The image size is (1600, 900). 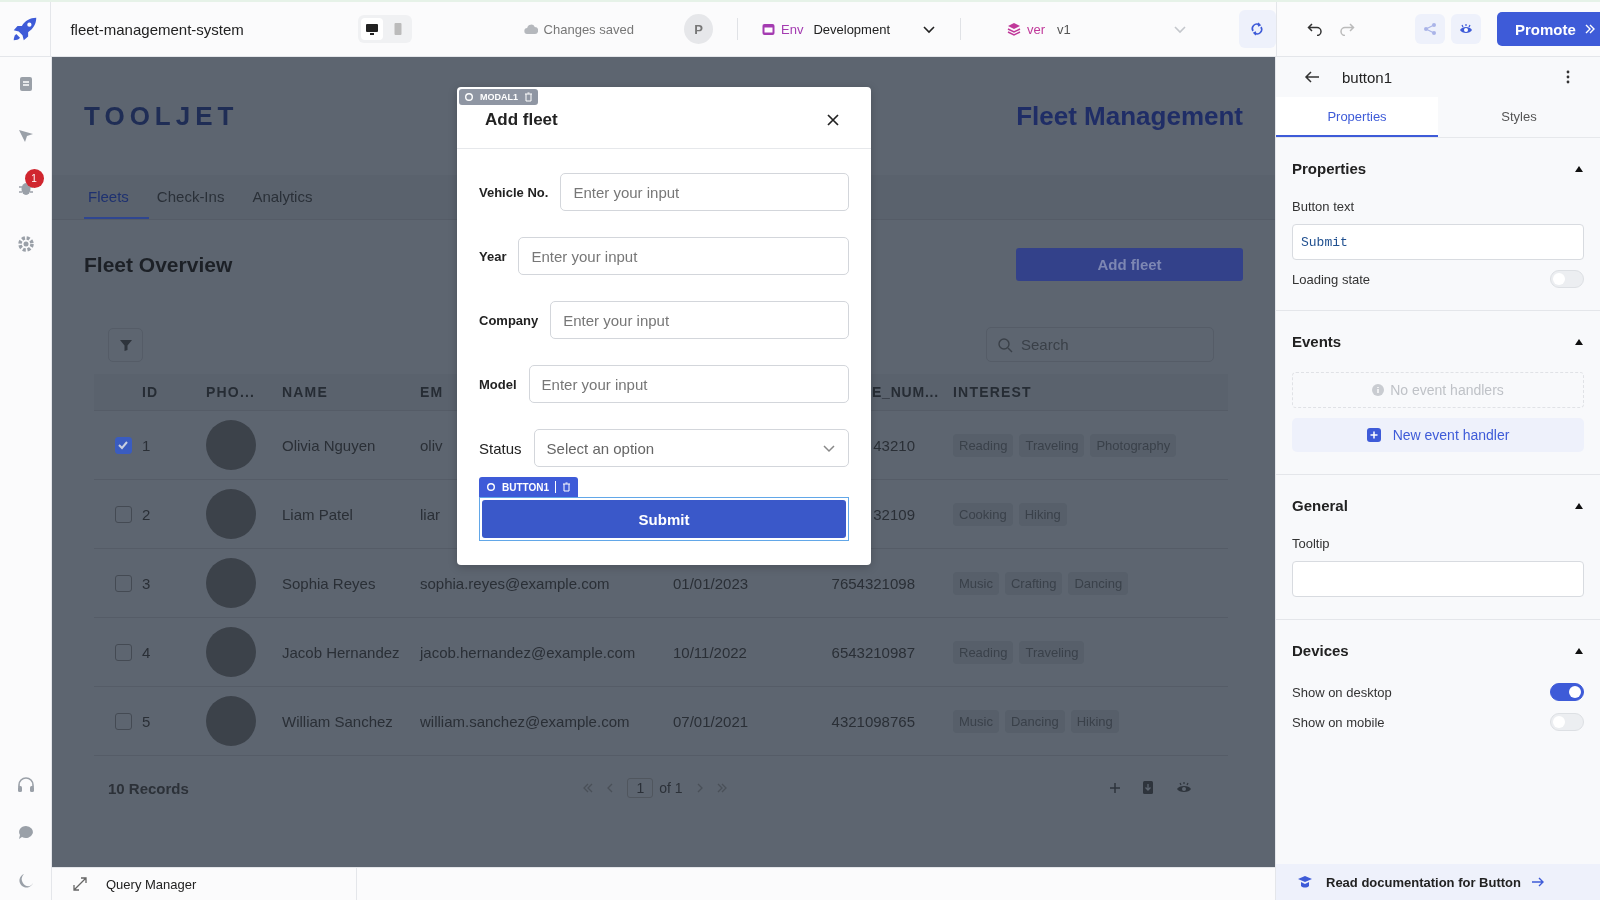 I want to click on new-event-handler-button: New event handler, so click(x=1438, y=435).